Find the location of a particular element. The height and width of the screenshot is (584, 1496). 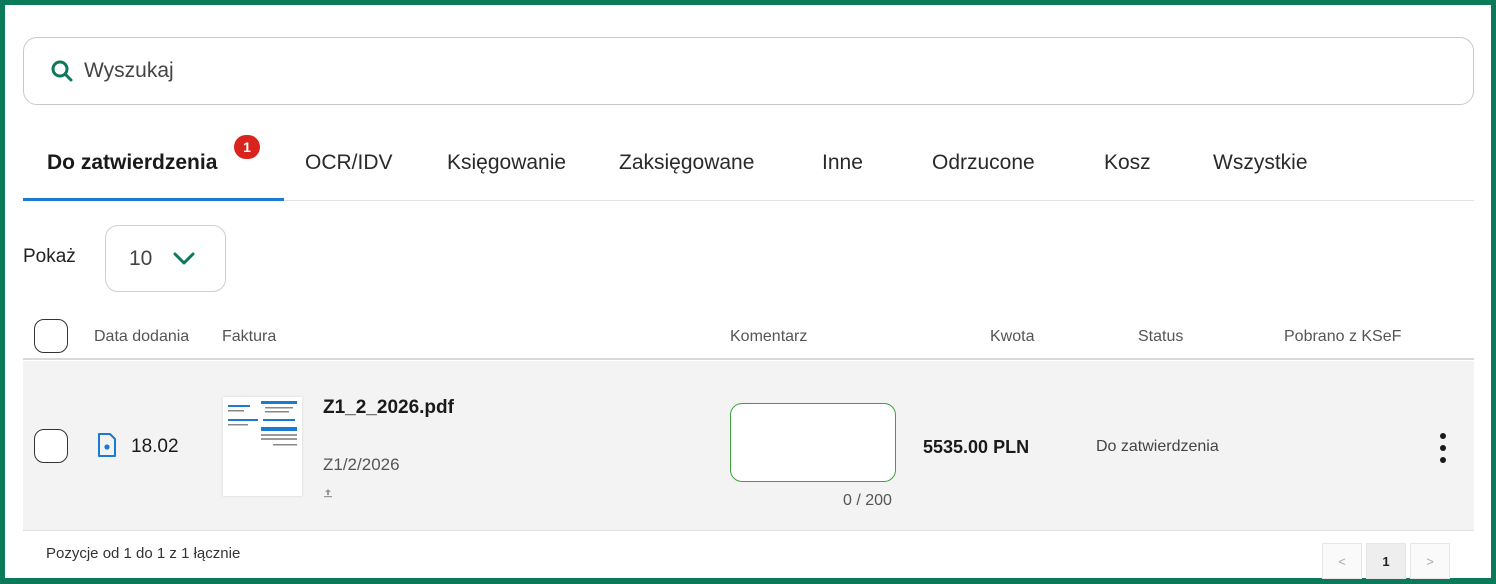

comment-char-counter: 0 / 200 is located at coordinates (867, 500).